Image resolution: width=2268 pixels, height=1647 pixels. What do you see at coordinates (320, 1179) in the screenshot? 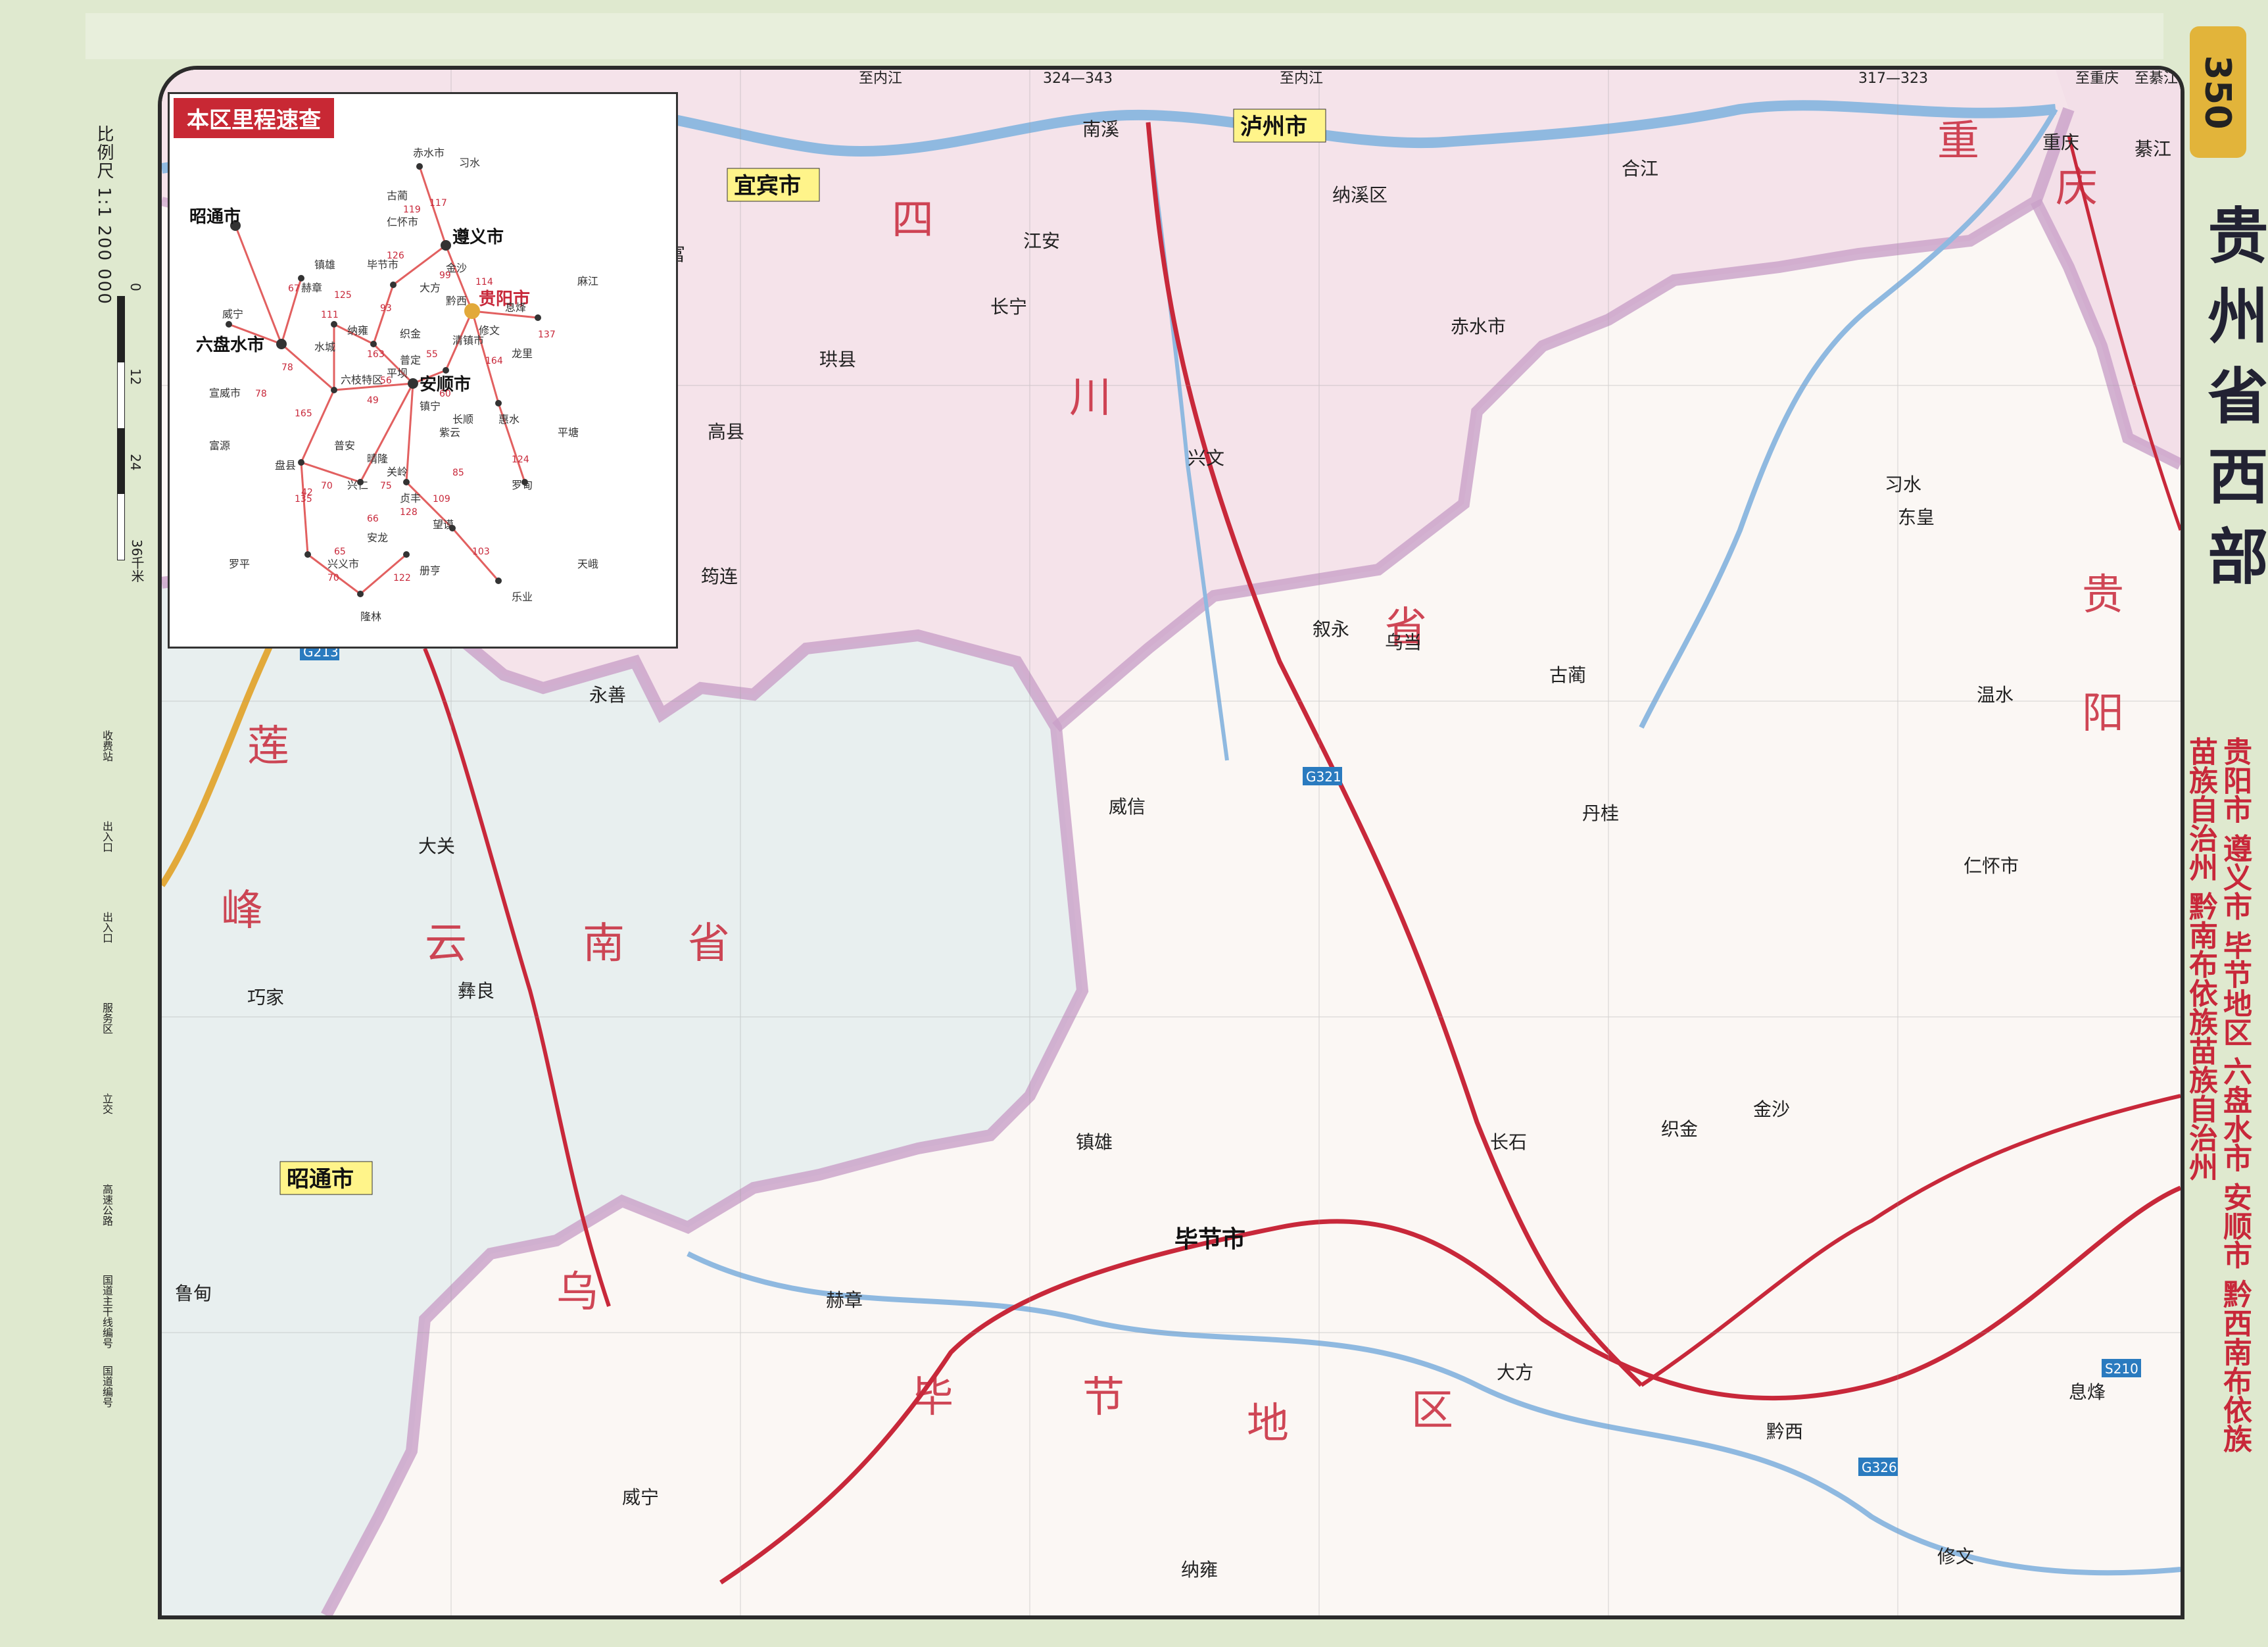
I see `city-label: 昭通市` at bounding box center [320, 1179].